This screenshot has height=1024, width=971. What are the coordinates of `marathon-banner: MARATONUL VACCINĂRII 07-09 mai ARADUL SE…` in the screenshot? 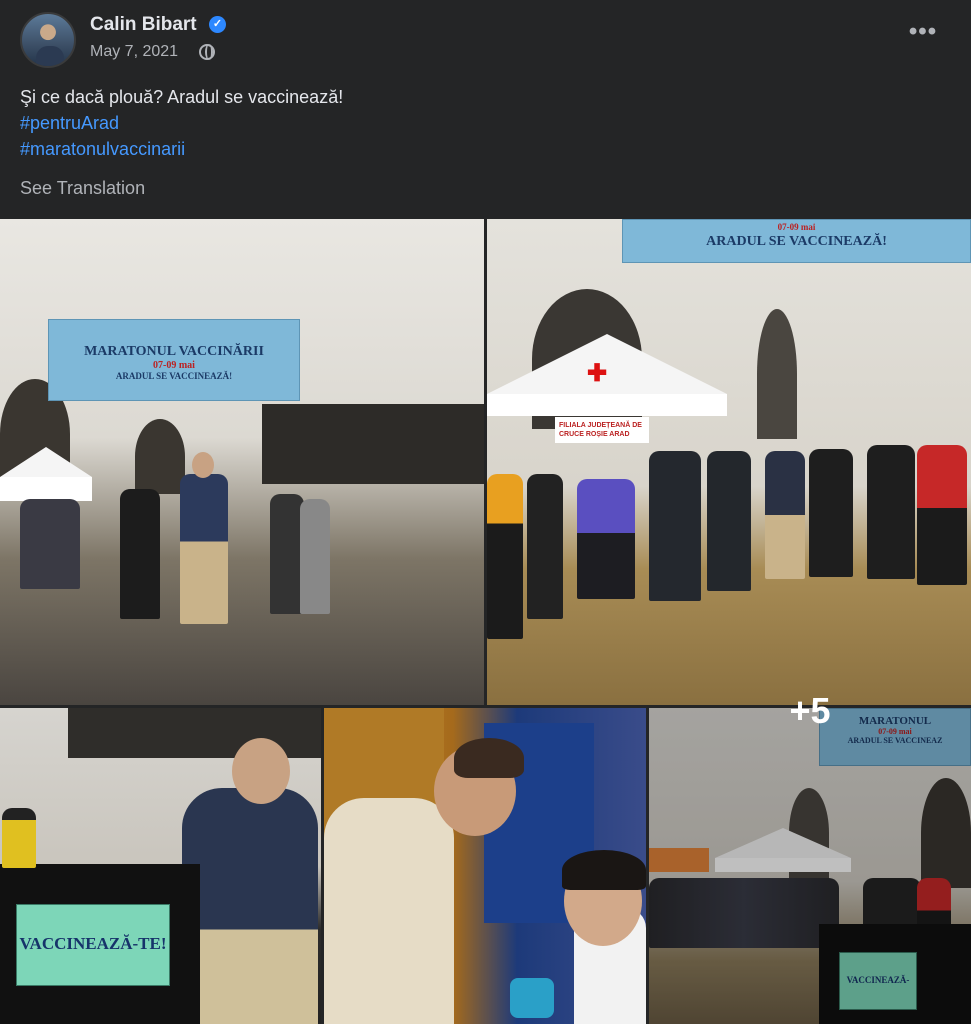 It's located at (174, 360).